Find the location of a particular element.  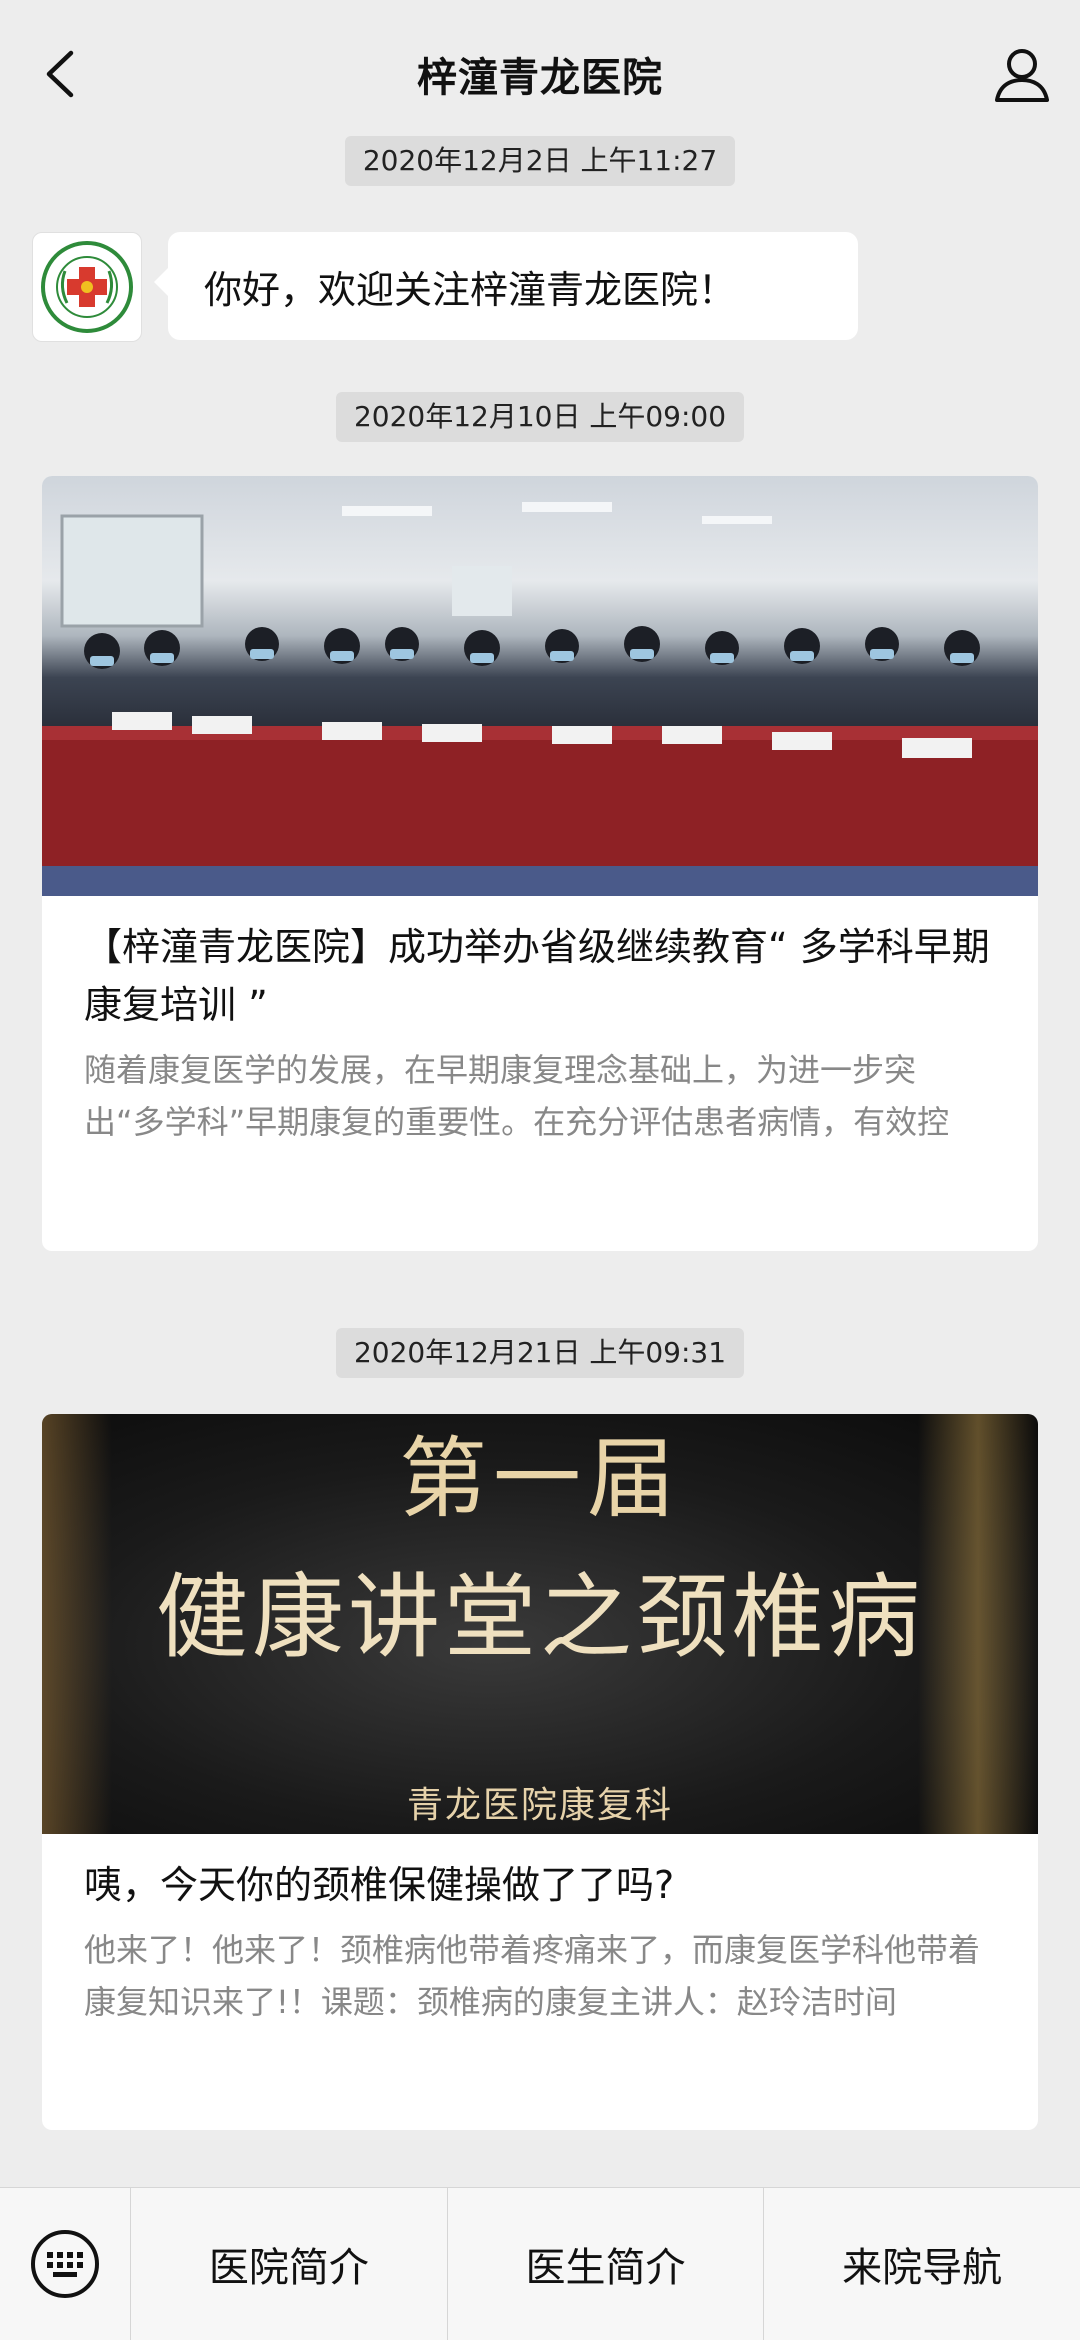

timestamp-row: 2020年12月10日 上午09:00 is located at coordinates (540, 417).